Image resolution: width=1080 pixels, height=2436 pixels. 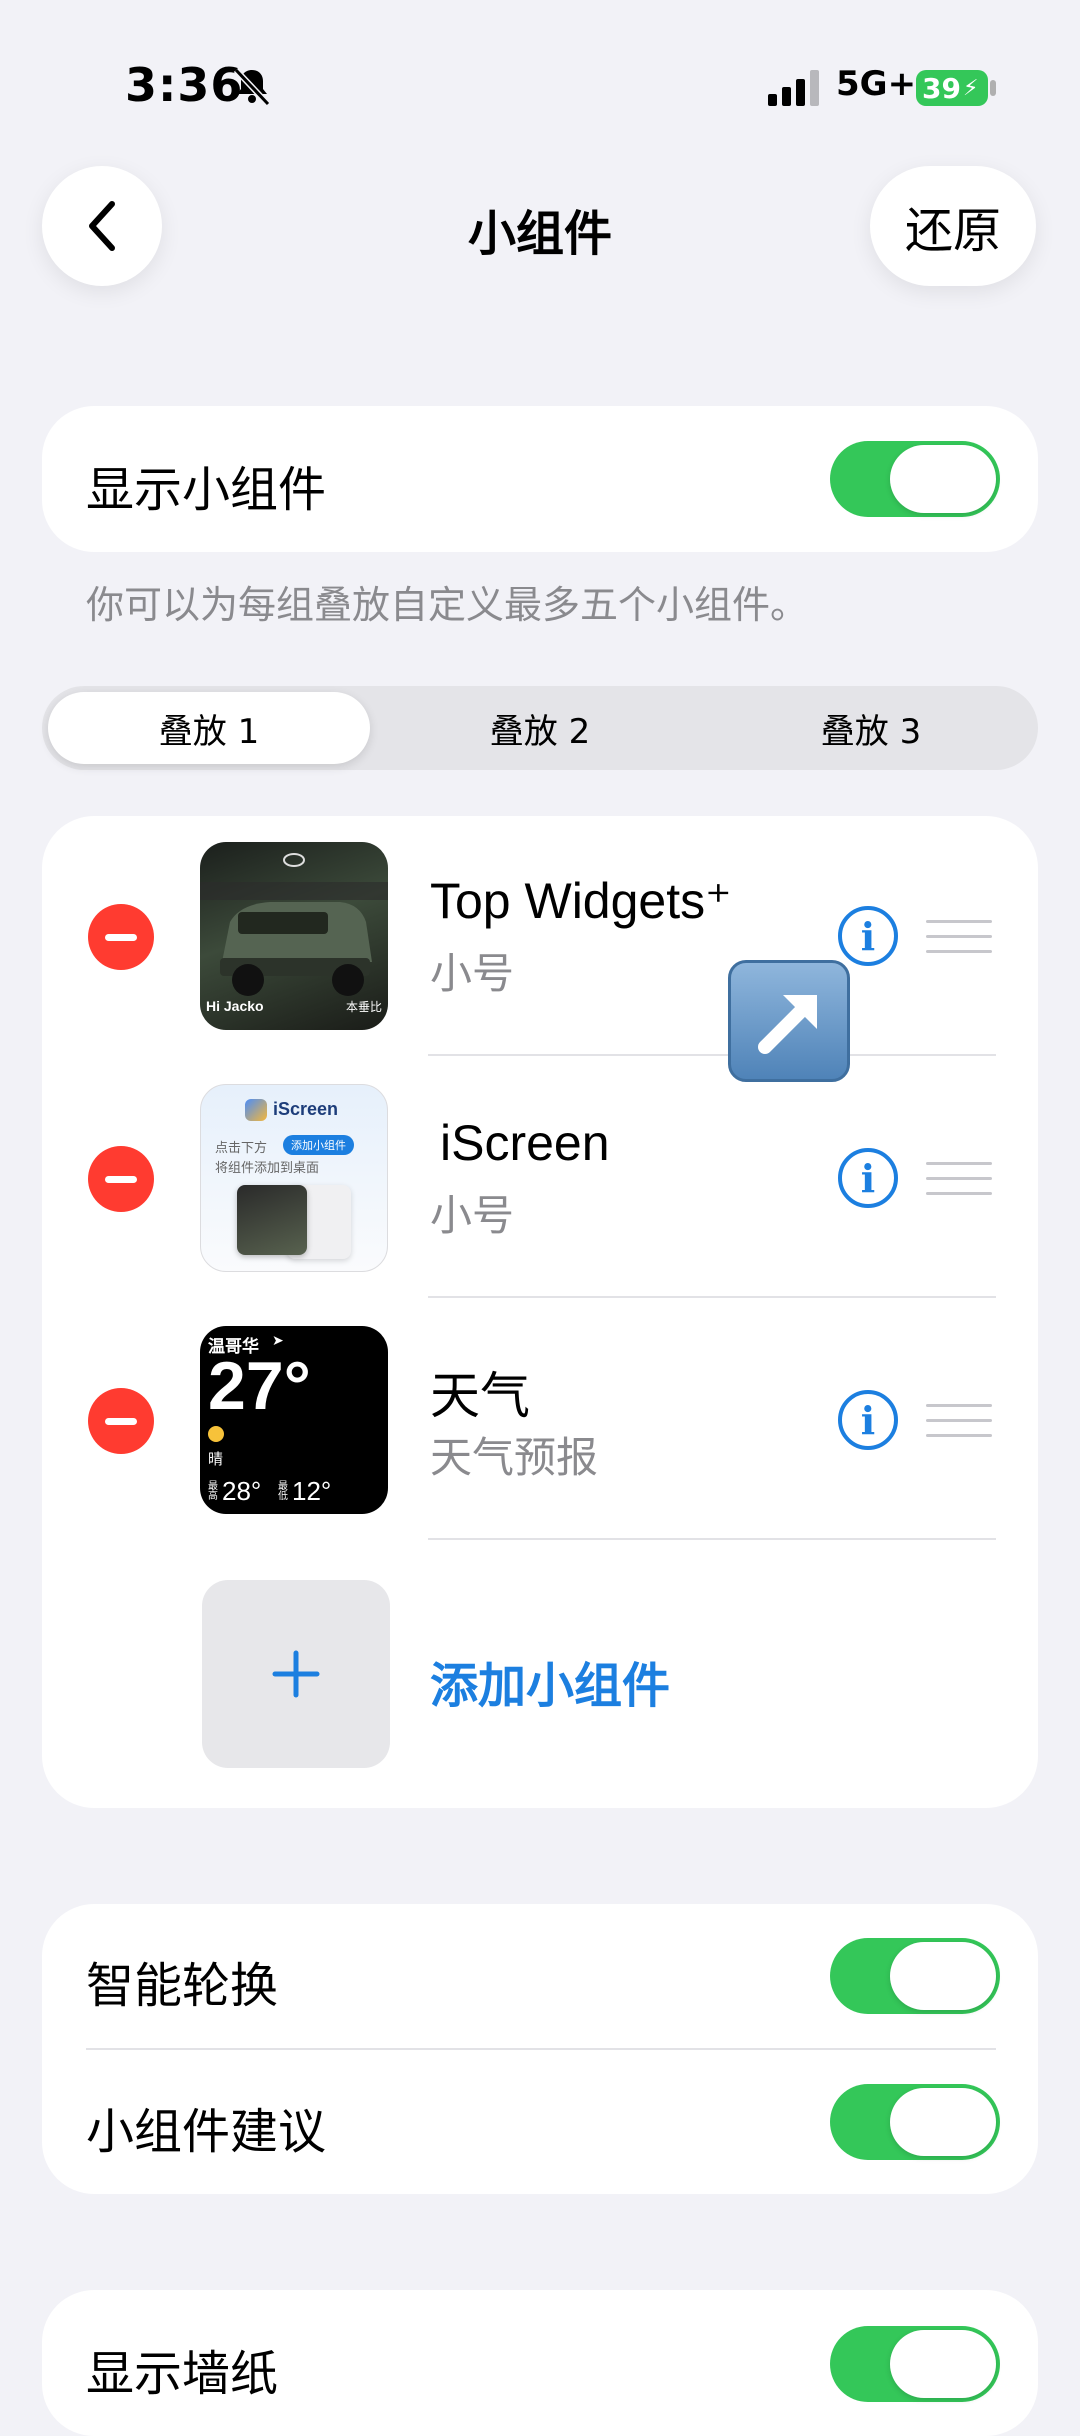 I want to click on cellular-signal-icon, so click(x=793, y=88).